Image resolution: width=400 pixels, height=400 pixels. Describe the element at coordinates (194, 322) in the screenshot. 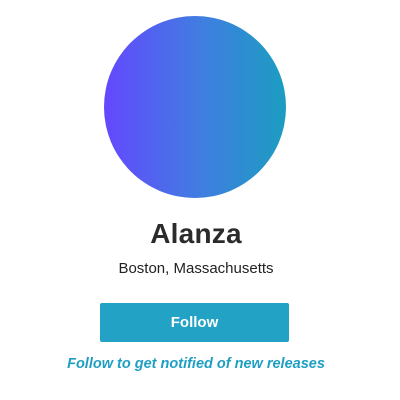

I see `follow-button: Follow` at that location.